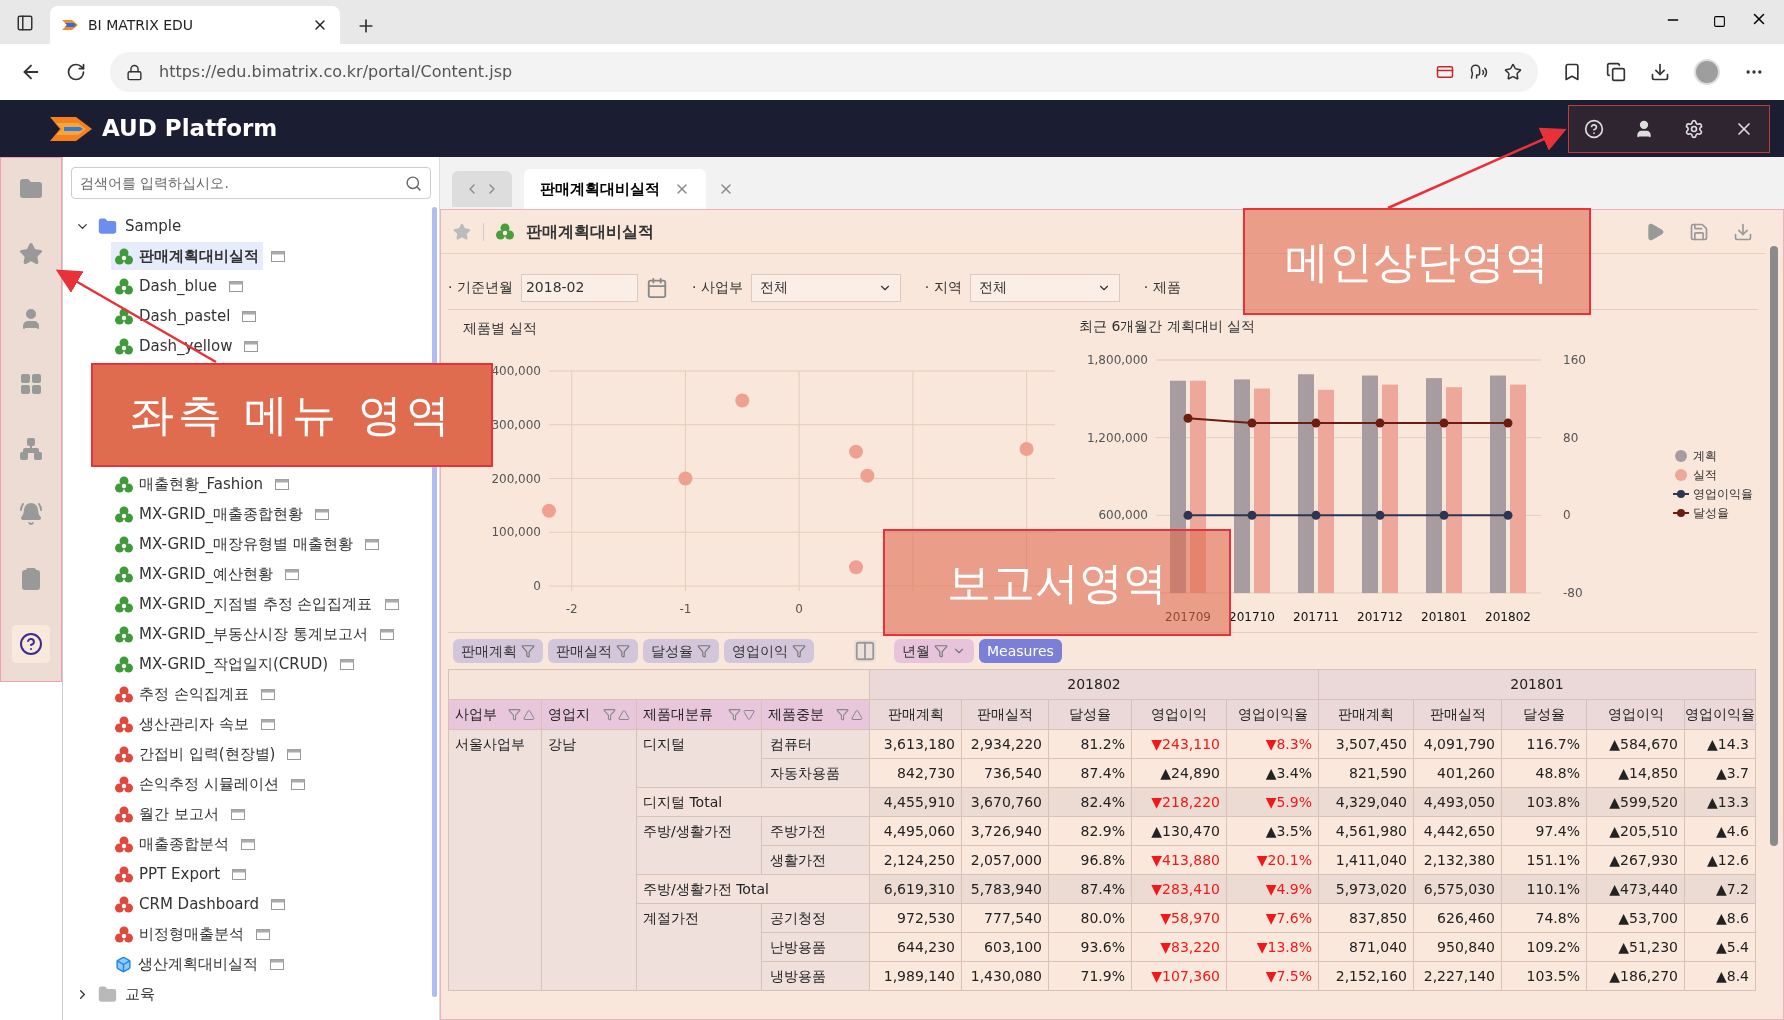 The width and height of the screenshot is (1784, 1020). I want to click on field-chip: 판매계획, so click(498, 651).